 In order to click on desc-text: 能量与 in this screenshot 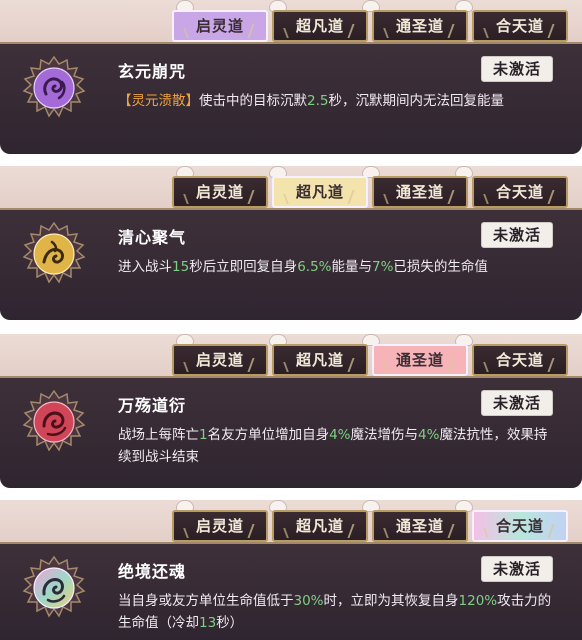, I will do `click(352, 267)`.